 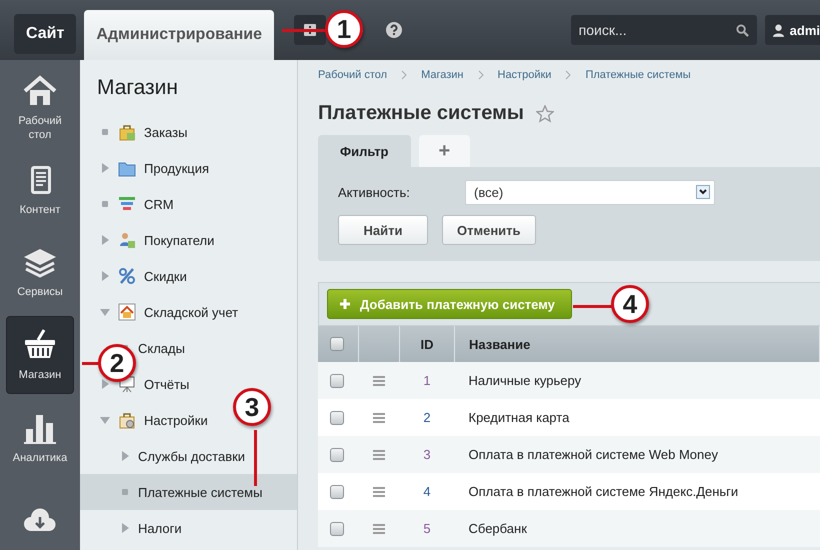 What do you see at coordinates (638, 75) in the screenshot?
I see `breadcrumb-link: Платежные системы` at bounding box center [638, 75].